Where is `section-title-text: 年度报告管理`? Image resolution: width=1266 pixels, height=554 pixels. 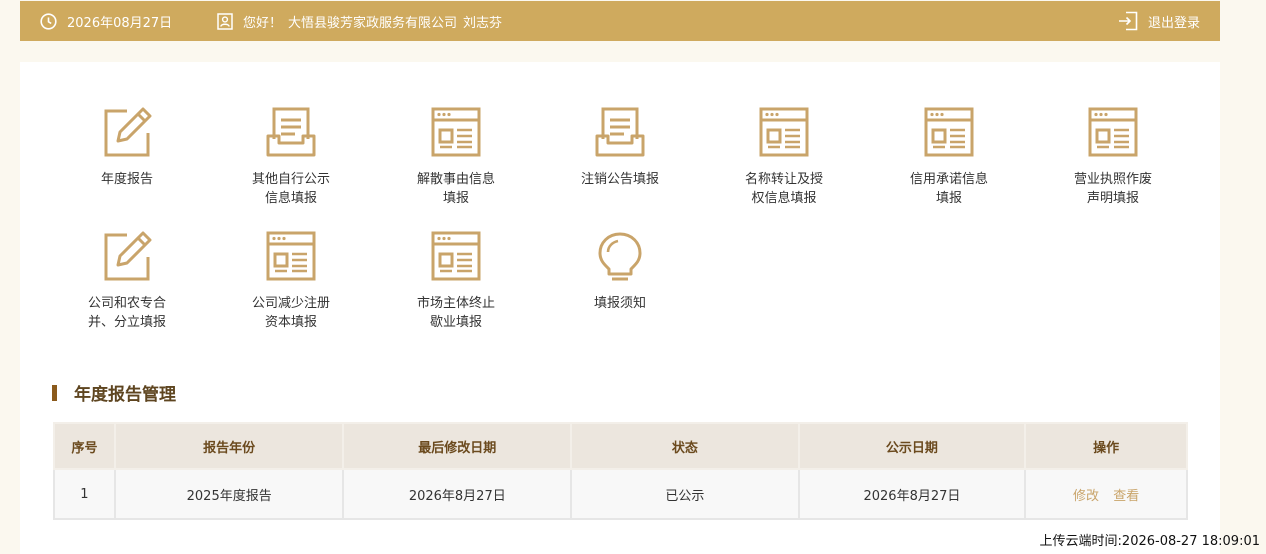
section-title-text: 年度报告管理 is located at coordinates (125, 395).